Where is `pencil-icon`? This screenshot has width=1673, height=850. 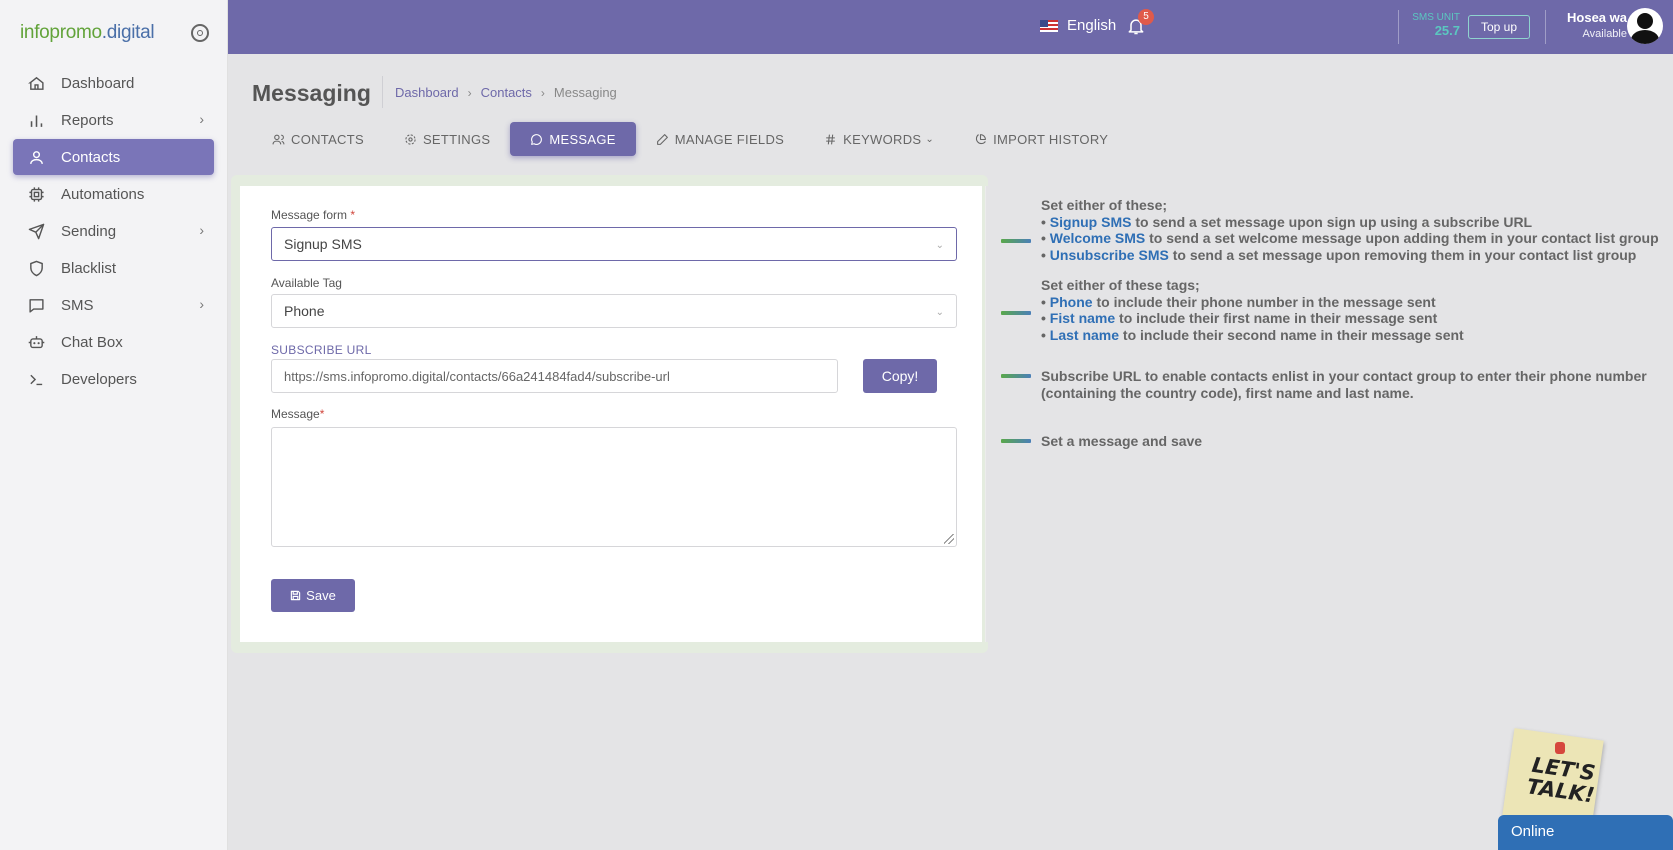
pencil-icon is located at coordinates (662, 139).